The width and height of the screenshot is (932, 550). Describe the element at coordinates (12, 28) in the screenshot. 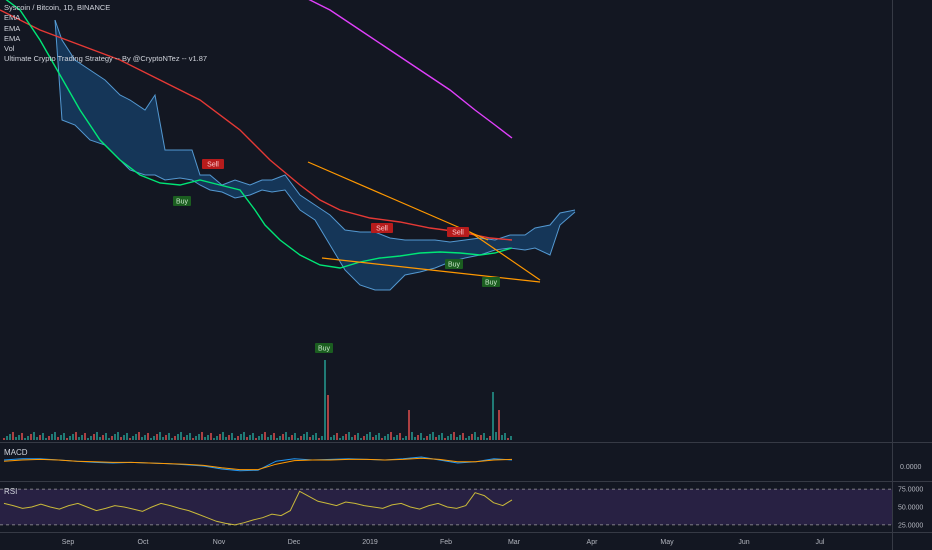

I see `legend-ema-2: EMA` at that location.